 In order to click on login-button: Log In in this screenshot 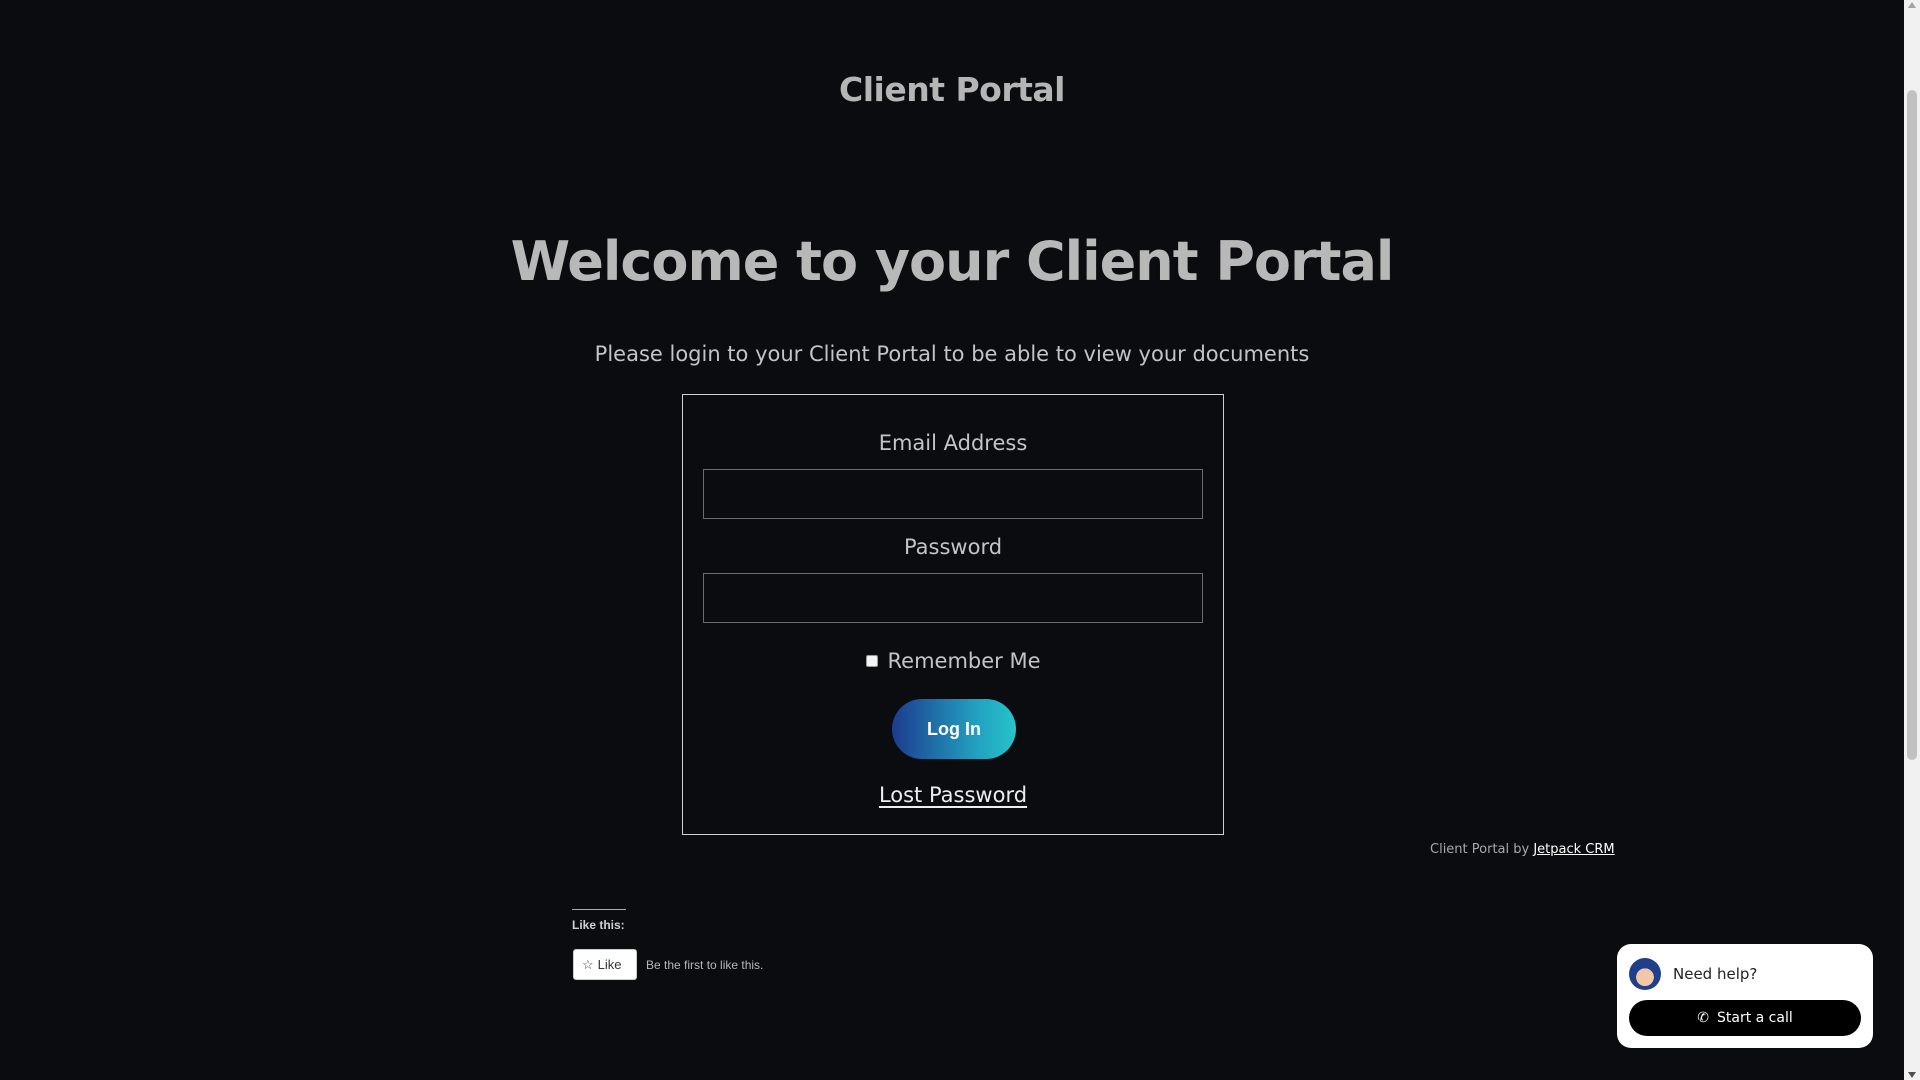, I will do `click(954, 729)`.